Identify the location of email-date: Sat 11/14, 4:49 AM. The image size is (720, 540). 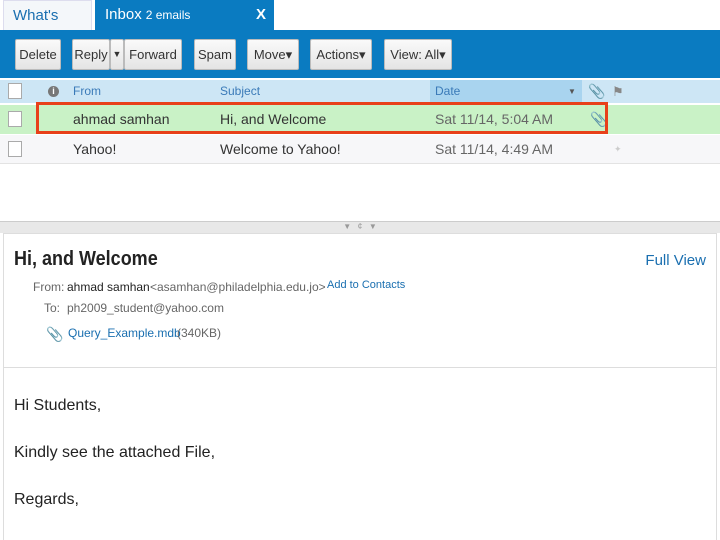
(494, 149).